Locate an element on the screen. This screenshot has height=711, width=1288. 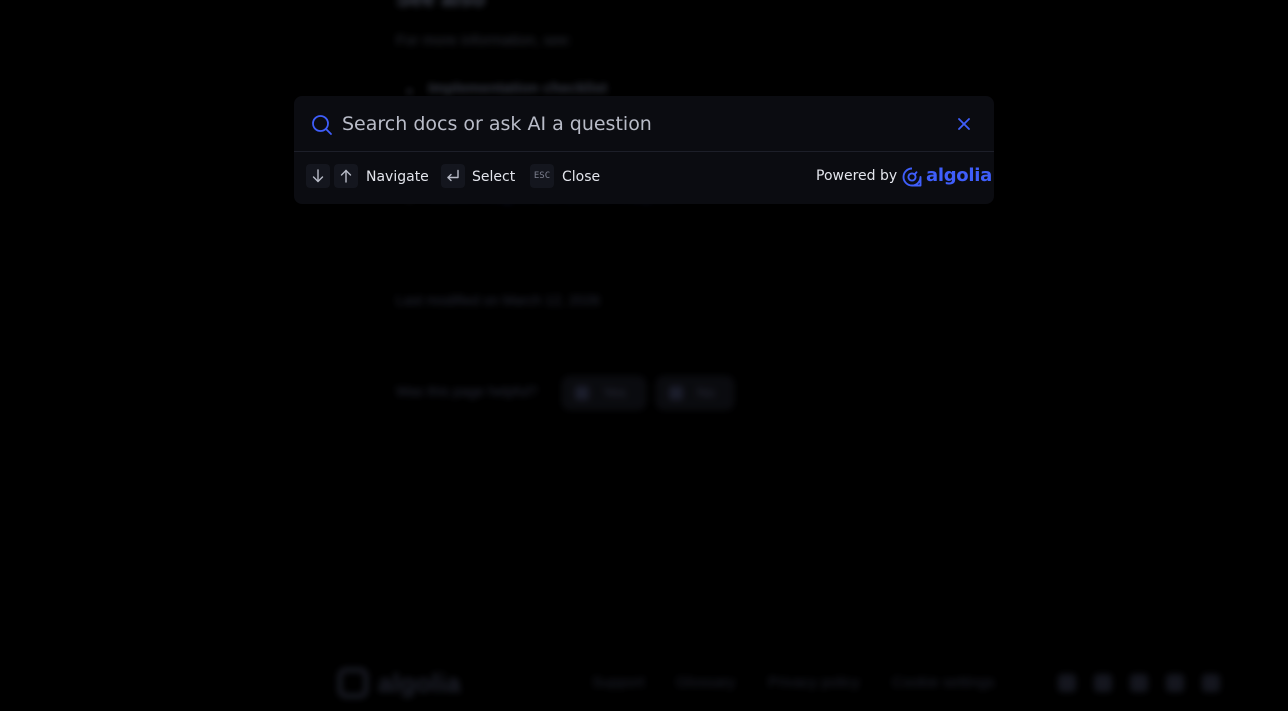
arrow-down-key is located at coordinates (318, 176).